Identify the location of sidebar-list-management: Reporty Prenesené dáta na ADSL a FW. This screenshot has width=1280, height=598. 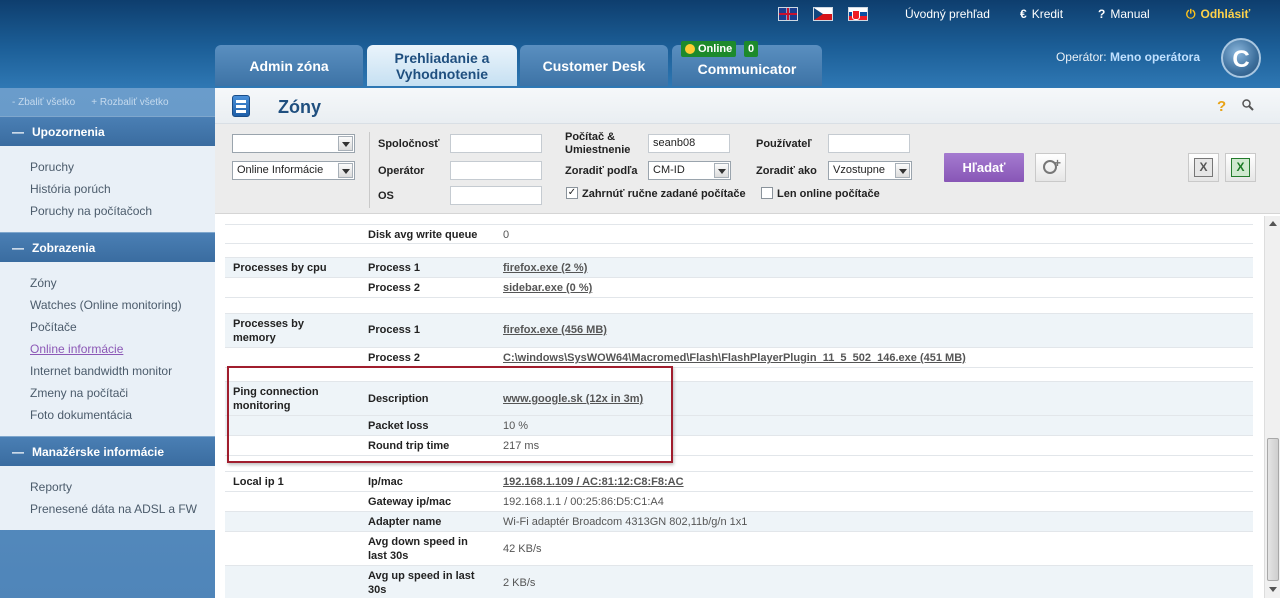
(107, 498).